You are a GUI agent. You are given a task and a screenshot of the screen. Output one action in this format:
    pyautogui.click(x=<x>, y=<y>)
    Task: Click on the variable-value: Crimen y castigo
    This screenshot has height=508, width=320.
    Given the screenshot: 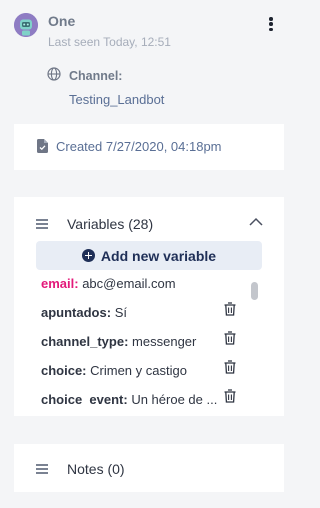 What is the action you would take?
    pyautogui.click(x=138, y=370)
    